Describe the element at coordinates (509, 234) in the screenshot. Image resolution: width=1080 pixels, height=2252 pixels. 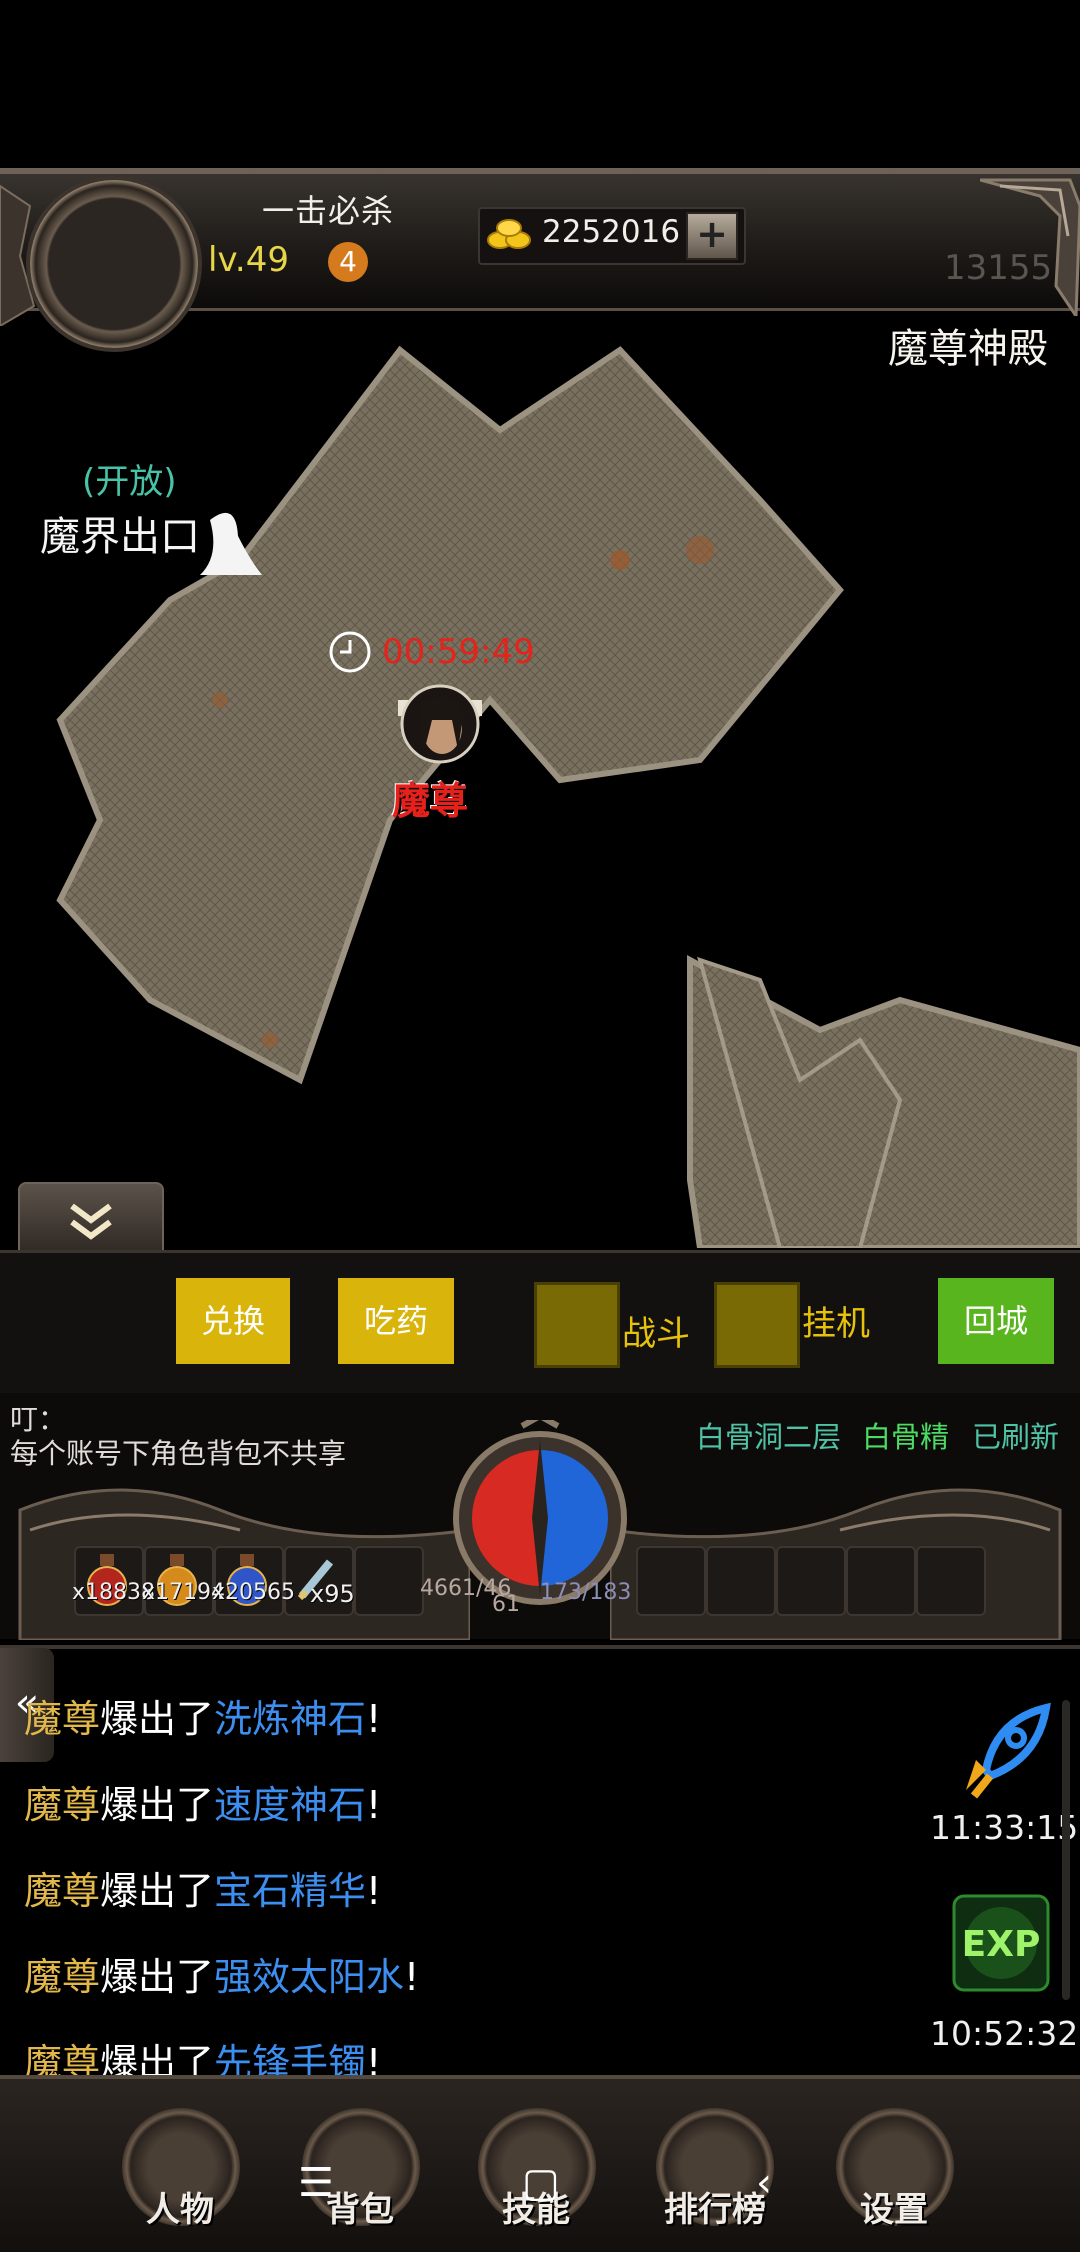
I see `gold-ingot-icon` at that location.